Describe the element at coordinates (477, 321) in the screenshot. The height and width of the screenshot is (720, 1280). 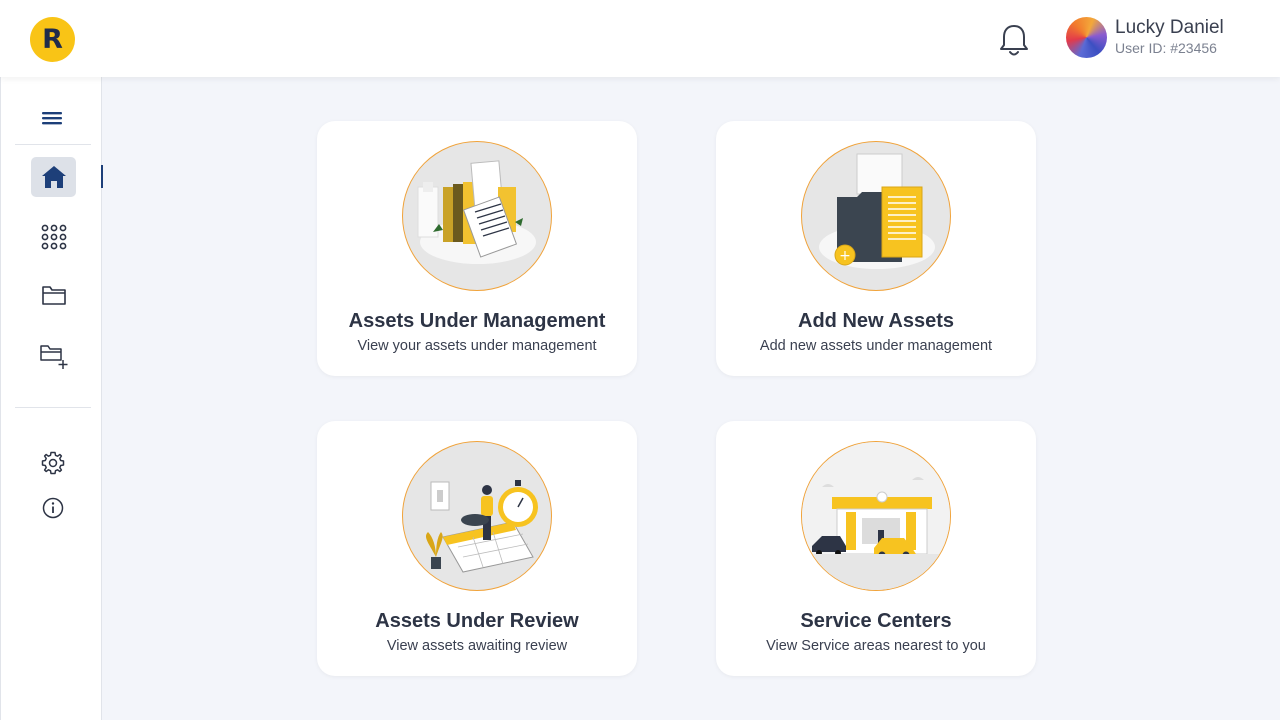
I see `card-title: Assets Under Management` at that location.